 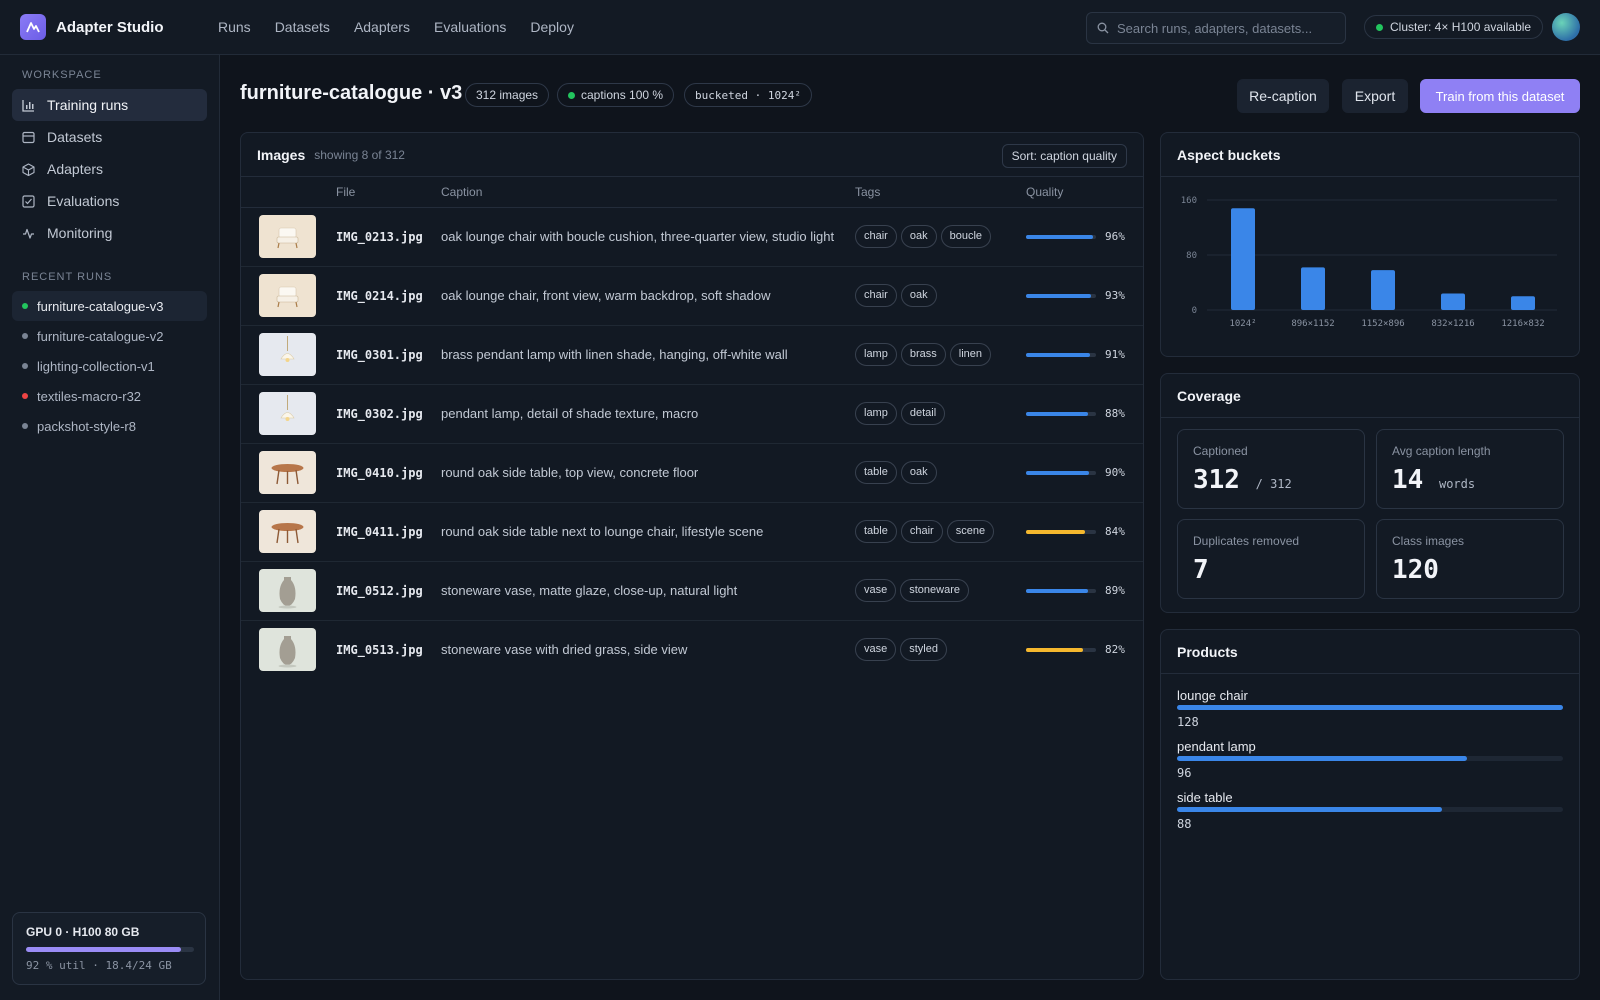 What do you see at coordinates (388, 192) in the screenshot?
I see `column-header-file: File` at bounding box center [388, 192].